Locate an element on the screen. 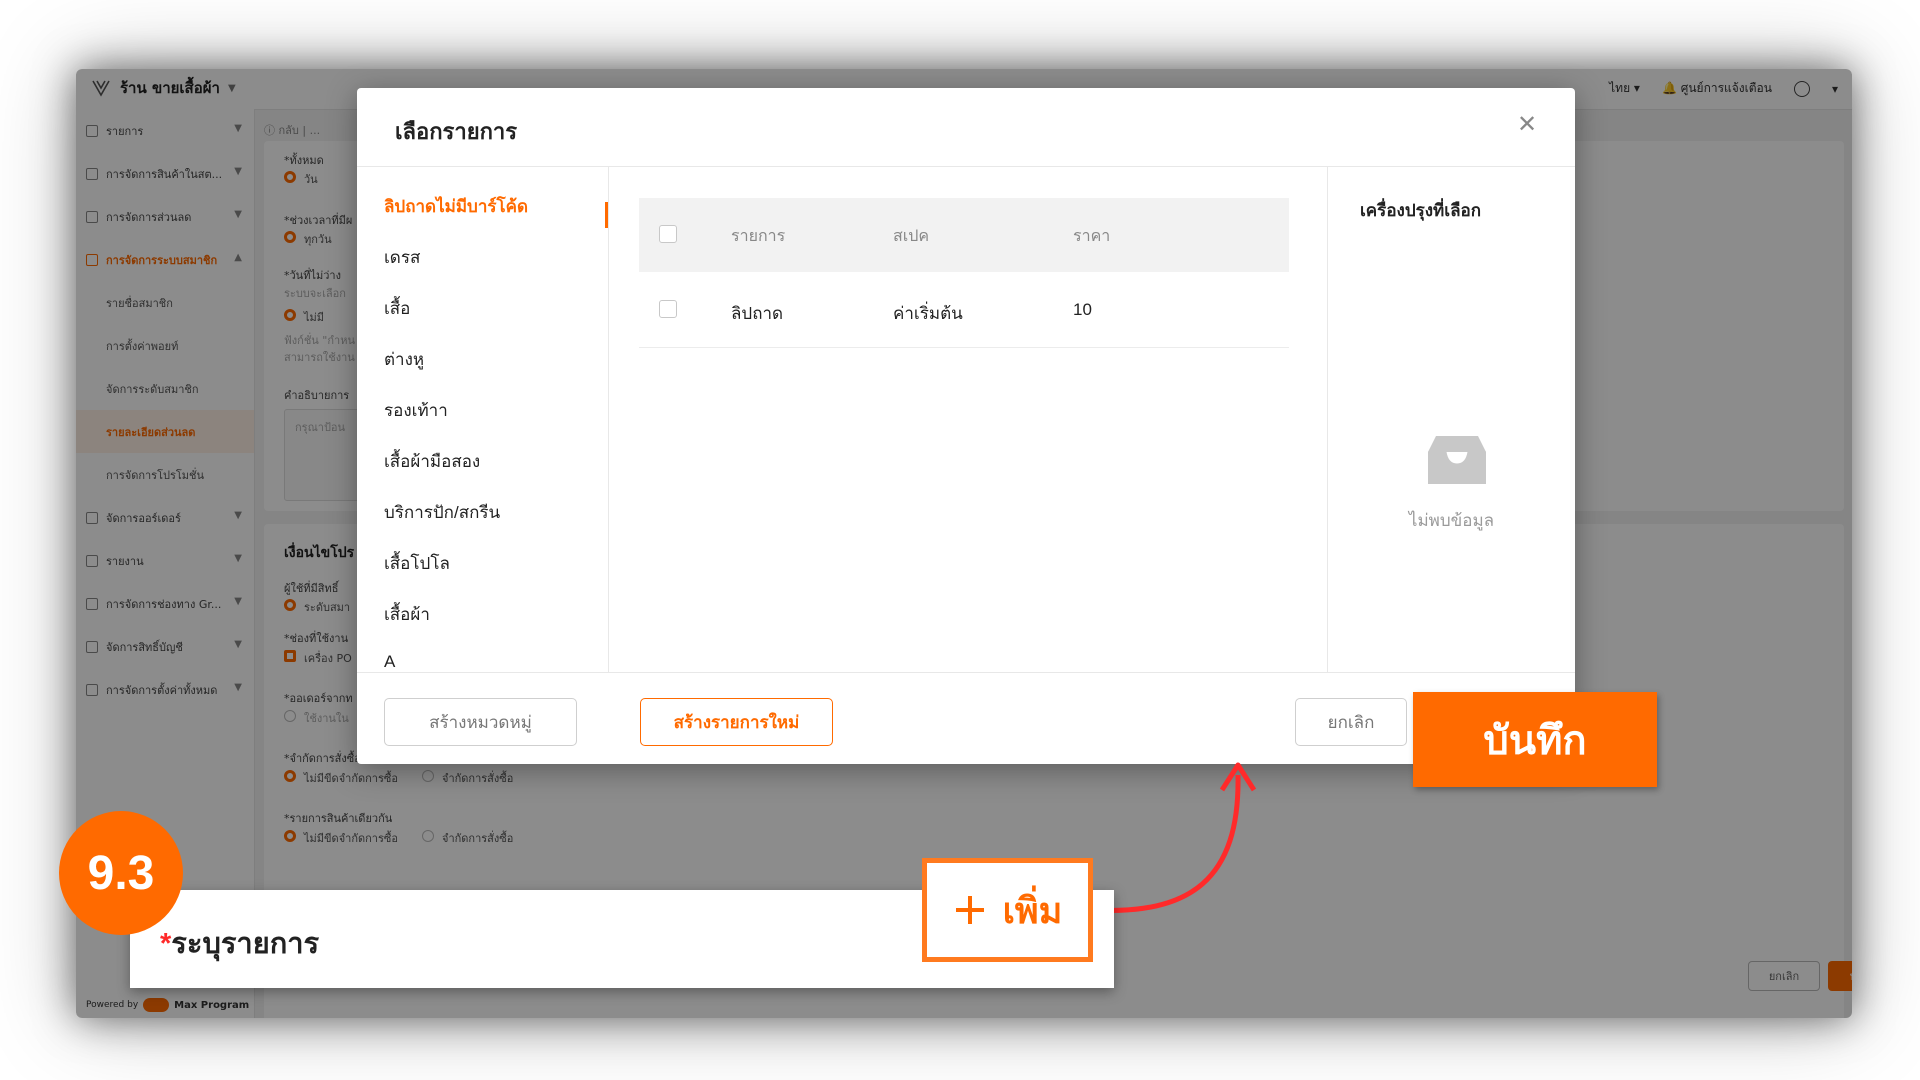  modal-title: เลือกรายการ is located at coordinates (456, 131).